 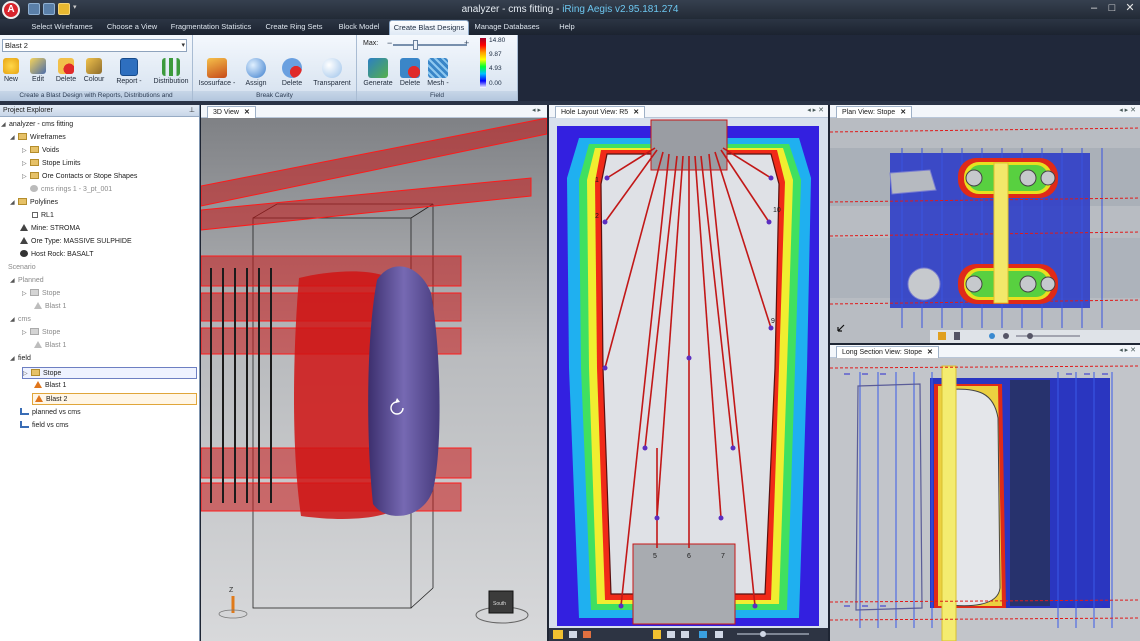 What do you see at coordinates (567, 27) in the screenshot?
I see `tab-help: Help` at bounding box center [567, 27].